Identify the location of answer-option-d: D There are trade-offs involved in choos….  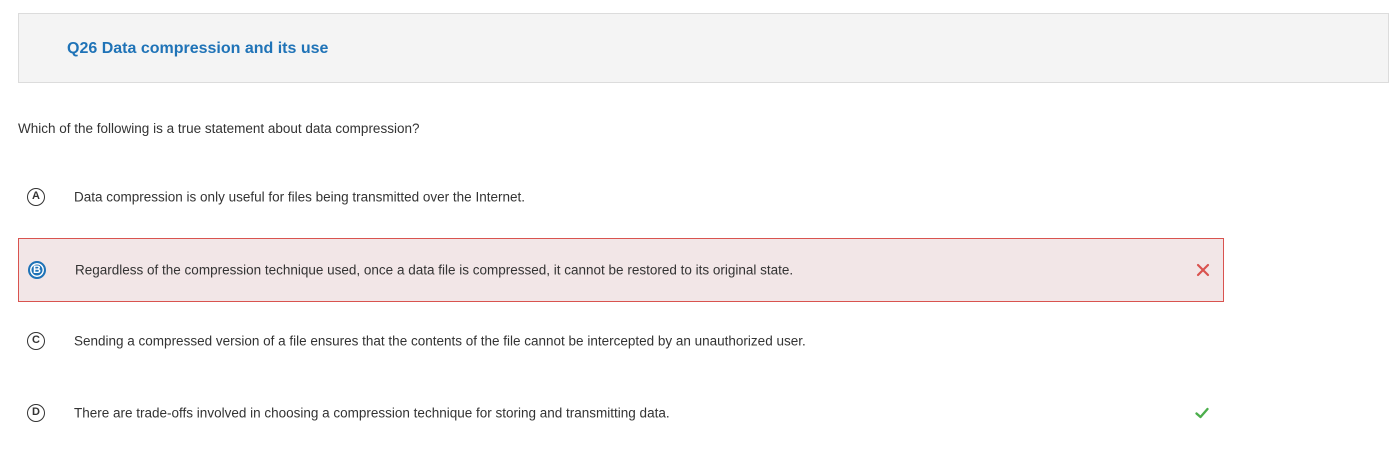
(621, 413).